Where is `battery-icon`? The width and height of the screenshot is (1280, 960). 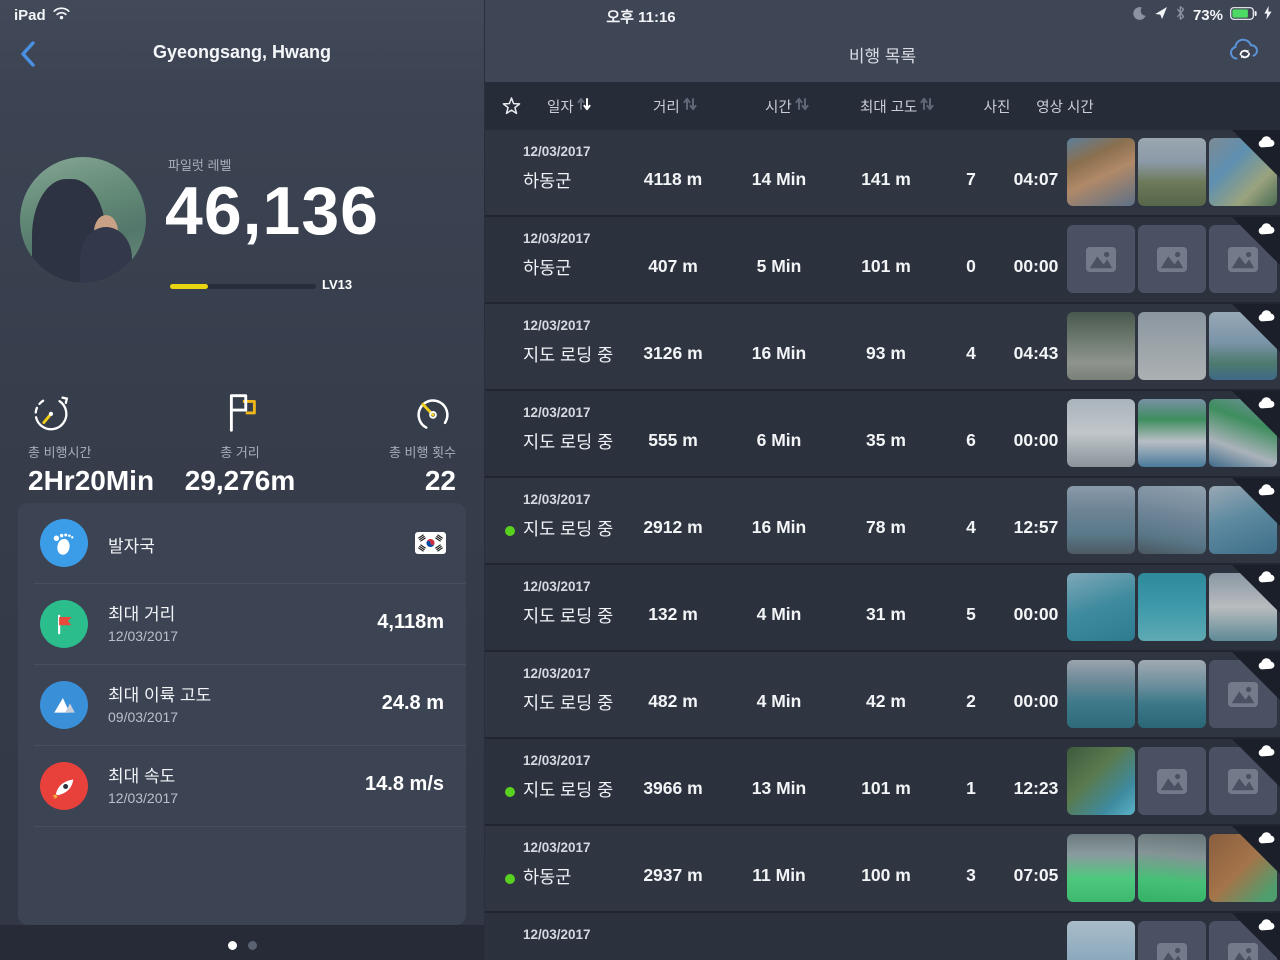
battery-icon is located at coordinates (1243, 15).